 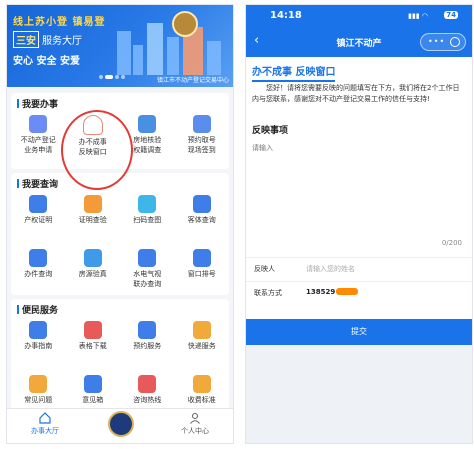 What do you see at coordinates (38, 400) in the screenshot?
I see `service-item-label: 常见问题` at bounding box center [38, 400].